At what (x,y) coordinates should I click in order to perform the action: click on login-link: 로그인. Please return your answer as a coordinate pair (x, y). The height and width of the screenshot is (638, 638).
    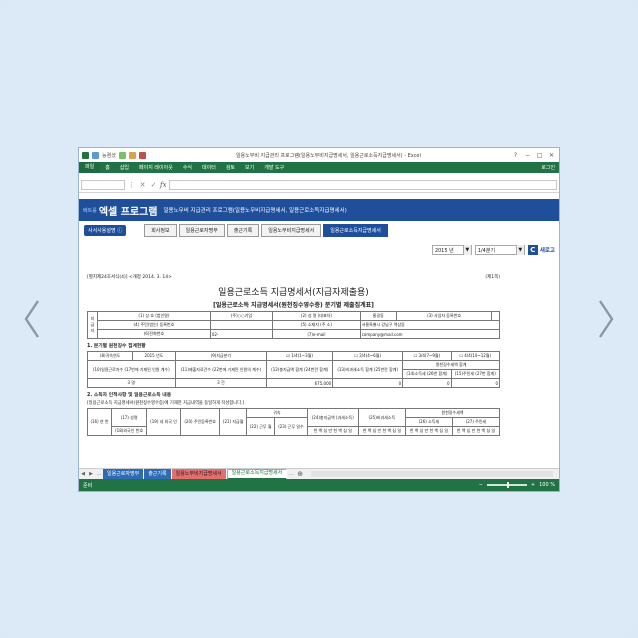
    Looking at the image, I should click on (550, 167).